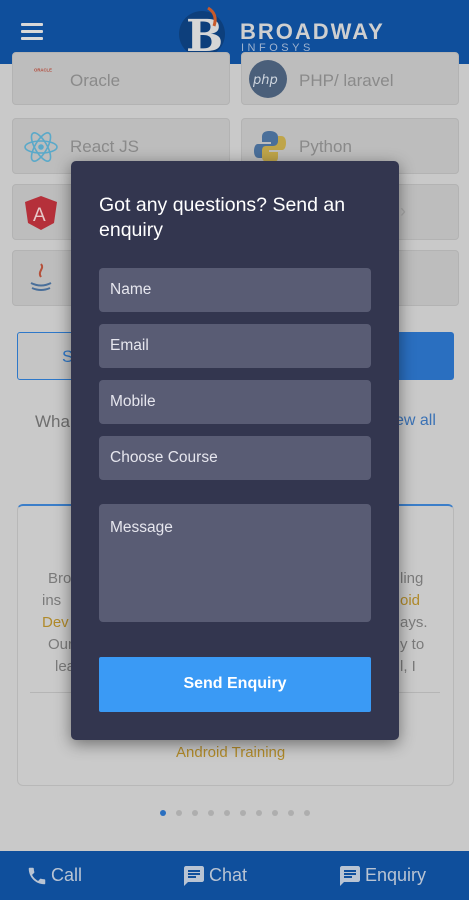 This screenshot has height=900, width=469. Describe the element at coordinates (235, 346) in the screenshot. I see `email-input: Email` at that location.